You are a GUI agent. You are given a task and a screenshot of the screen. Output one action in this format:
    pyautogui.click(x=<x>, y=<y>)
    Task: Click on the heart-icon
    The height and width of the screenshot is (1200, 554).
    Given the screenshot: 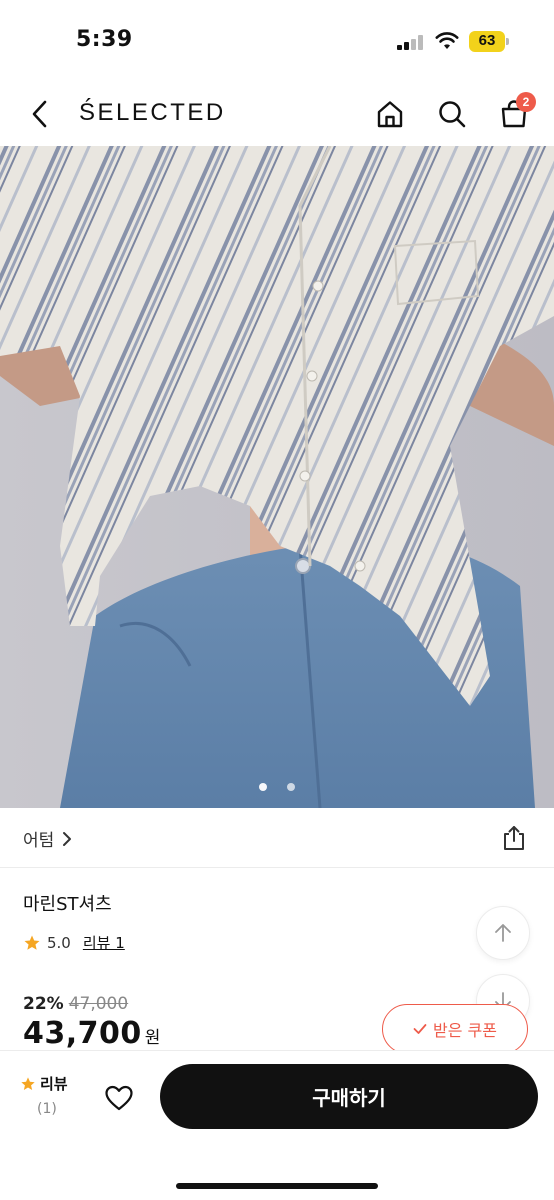 What is the action you would take?
    pyautogui.click(x=119, y=1098)
    